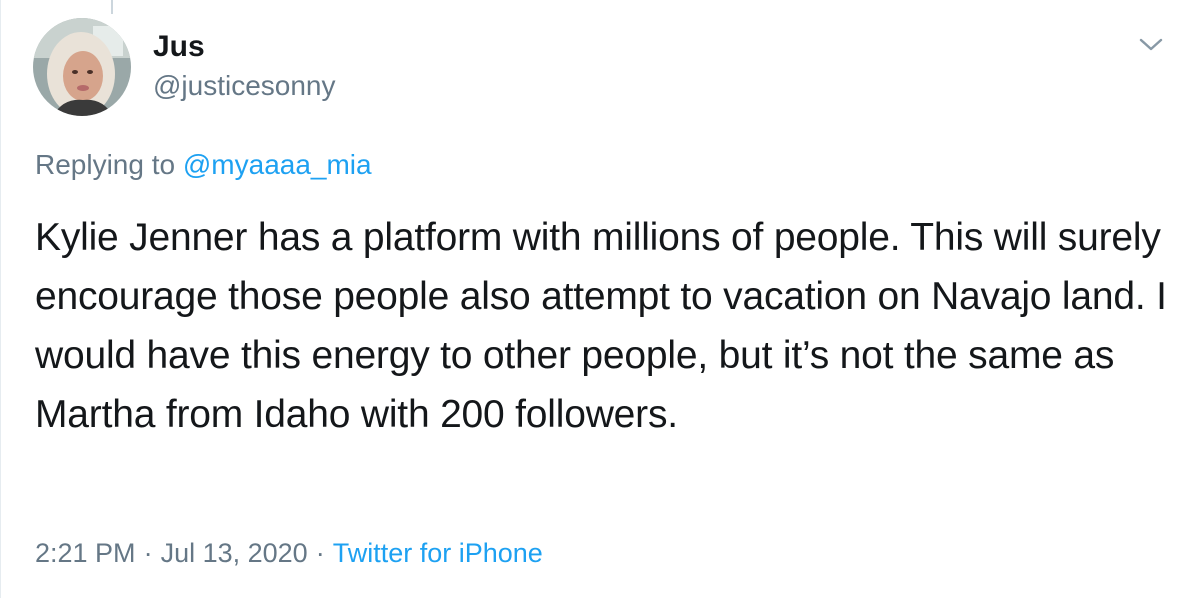 Image resolution: width=1196 pixels, height=598 pixels. What do you see at coordinates (179, 47) in the screenshot?
I see `display-name: Jus` at bounding box center [179, 47].